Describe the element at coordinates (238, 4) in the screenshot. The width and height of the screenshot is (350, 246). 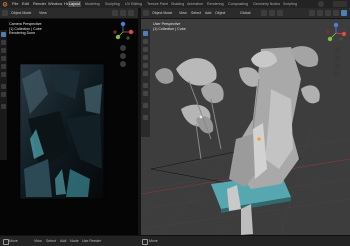
I see `tab-compositing: Compositing` at that location.